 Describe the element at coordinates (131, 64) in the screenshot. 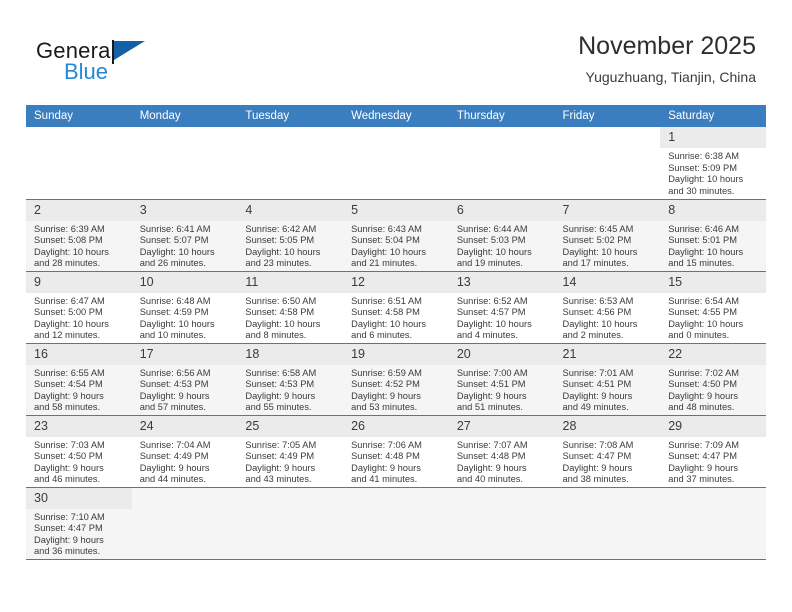

I see `generalblue-logo: General Blue` at that location.